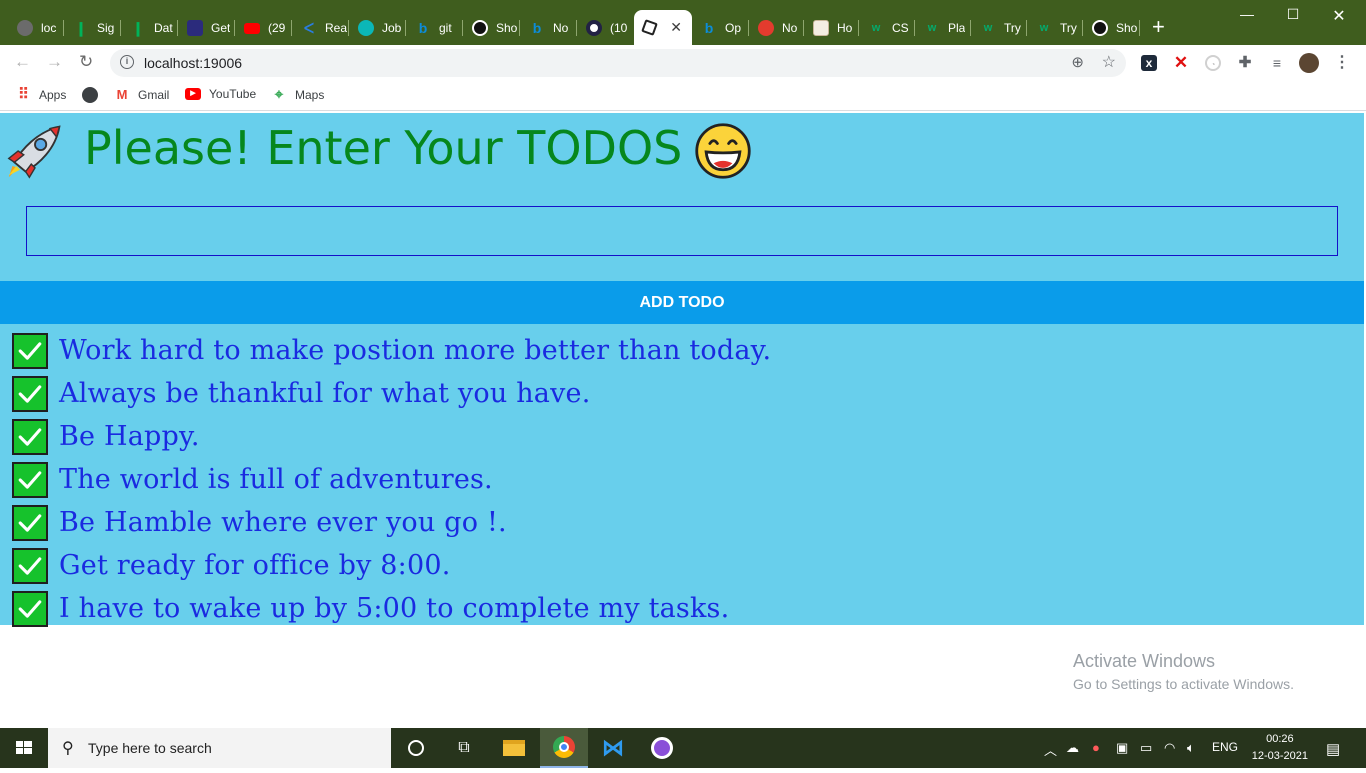 This screenshot has height=773, width=1366. What do you see at coordinates (1127, 28) in the screenshot?
I see `tab-title: Sho` at bounding box center [1127, 28].